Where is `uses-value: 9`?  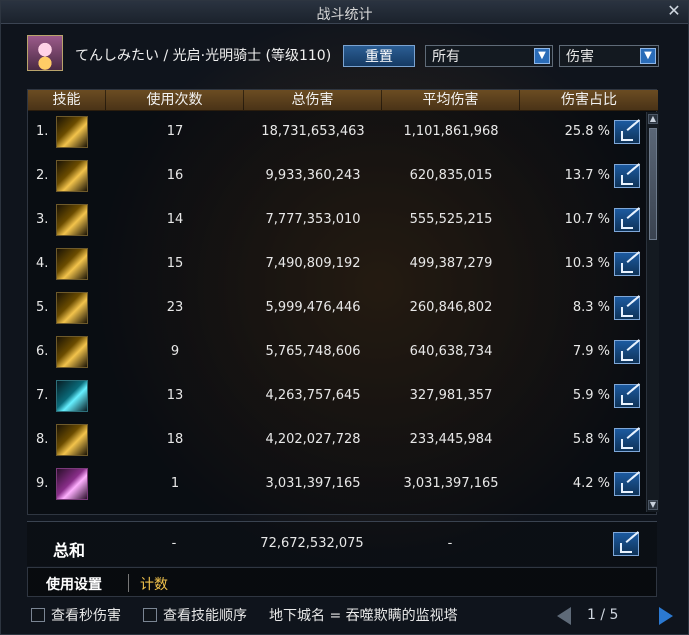 uses-value: 9 is located at coordinates (175, 351).